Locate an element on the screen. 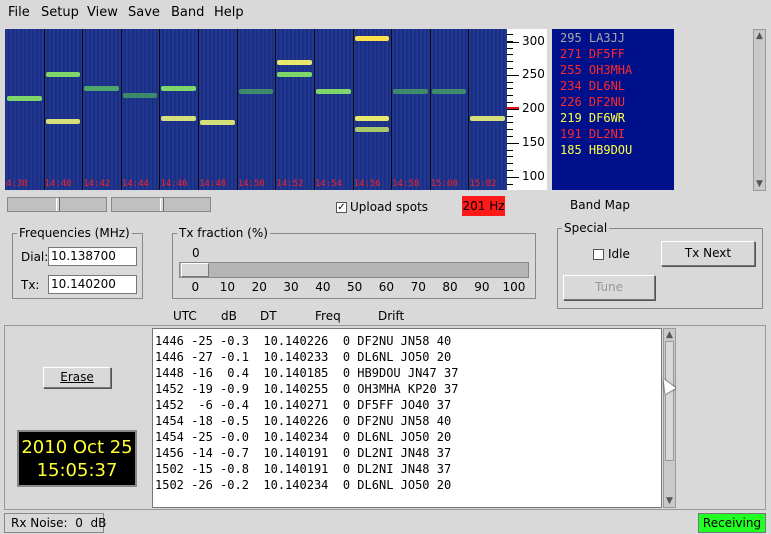 The width and height of the screenshot is (771, 534). receiving-status: Receiving is located at coordinates (732, 523).